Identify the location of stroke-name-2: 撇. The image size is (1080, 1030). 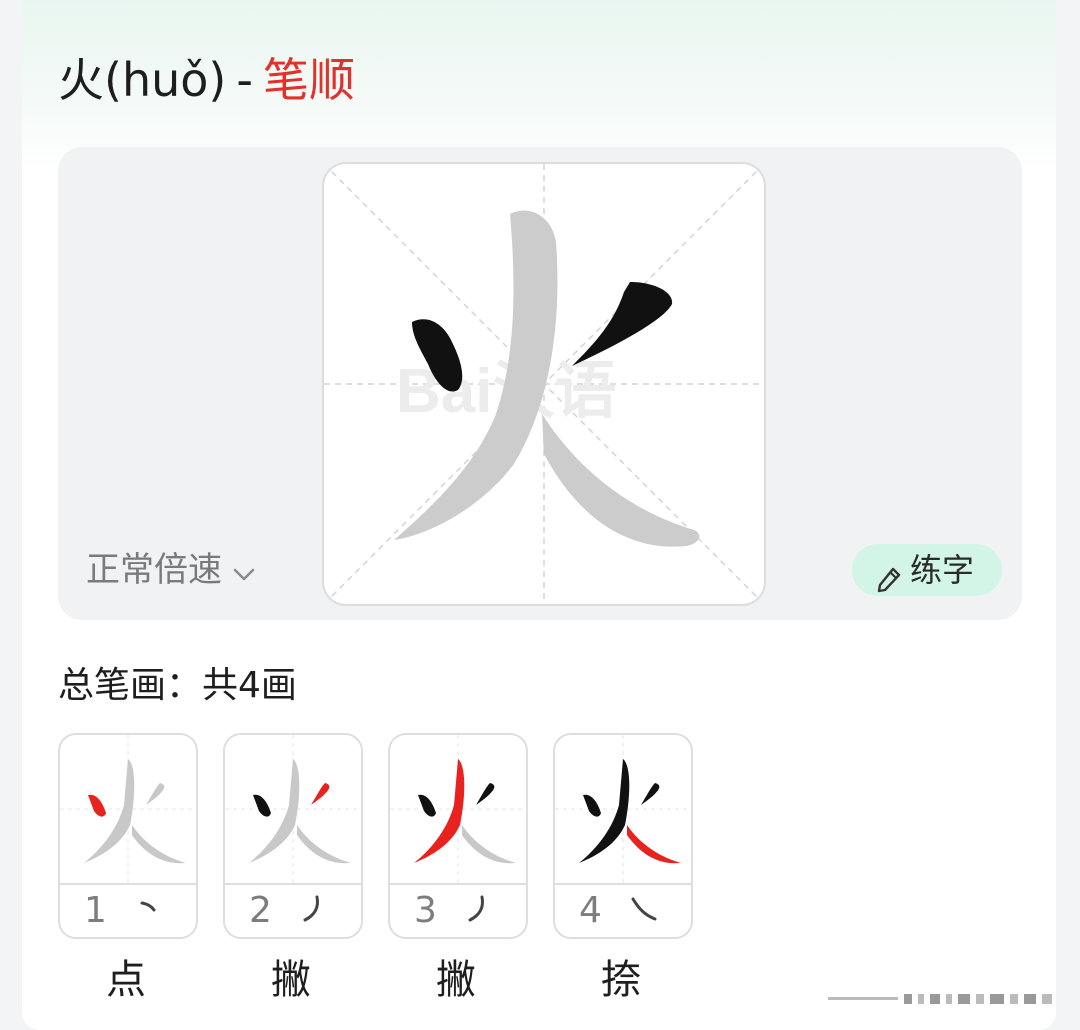
(291, 980).